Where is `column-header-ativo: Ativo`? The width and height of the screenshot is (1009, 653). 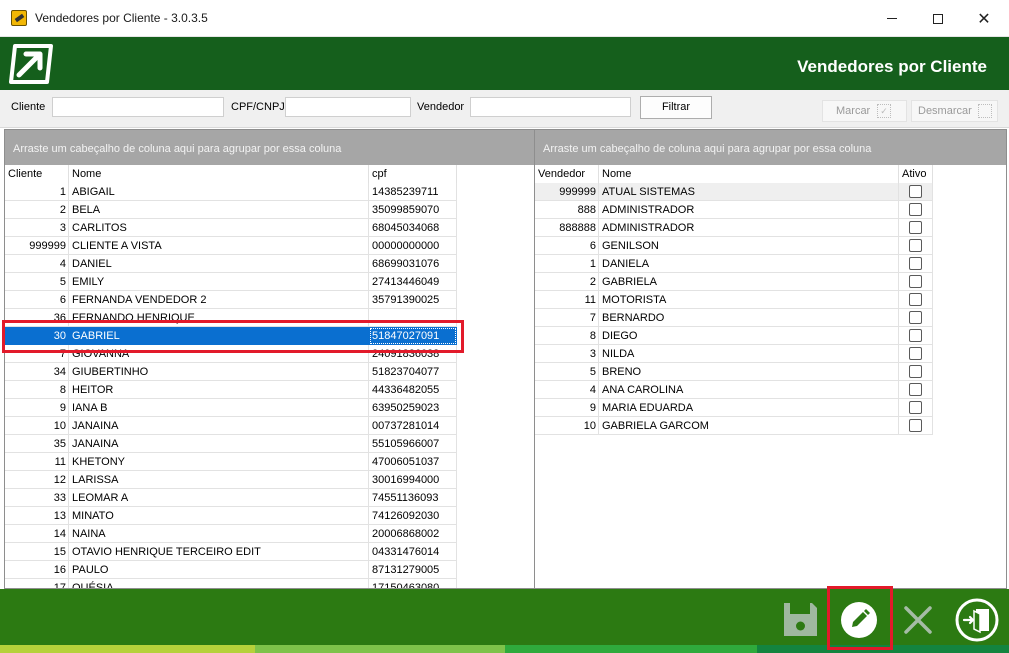
column-header-ativo: Ativo is located at coordinates (916, 174).